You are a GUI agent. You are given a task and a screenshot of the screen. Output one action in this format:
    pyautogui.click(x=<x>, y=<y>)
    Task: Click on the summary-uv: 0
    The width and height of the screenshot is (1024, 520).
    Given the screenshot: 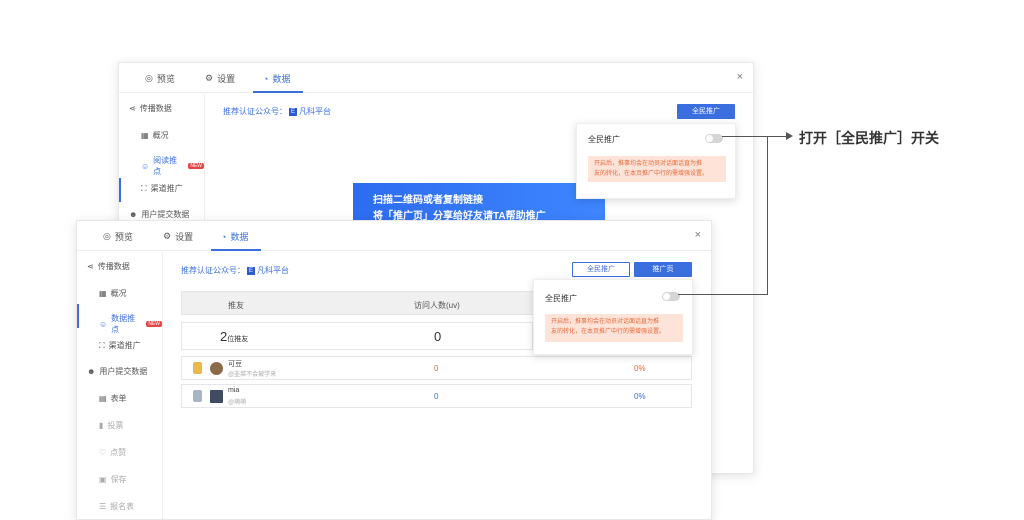 What is the action you would take?
    pyautogui.click(x=438, y=336)
    